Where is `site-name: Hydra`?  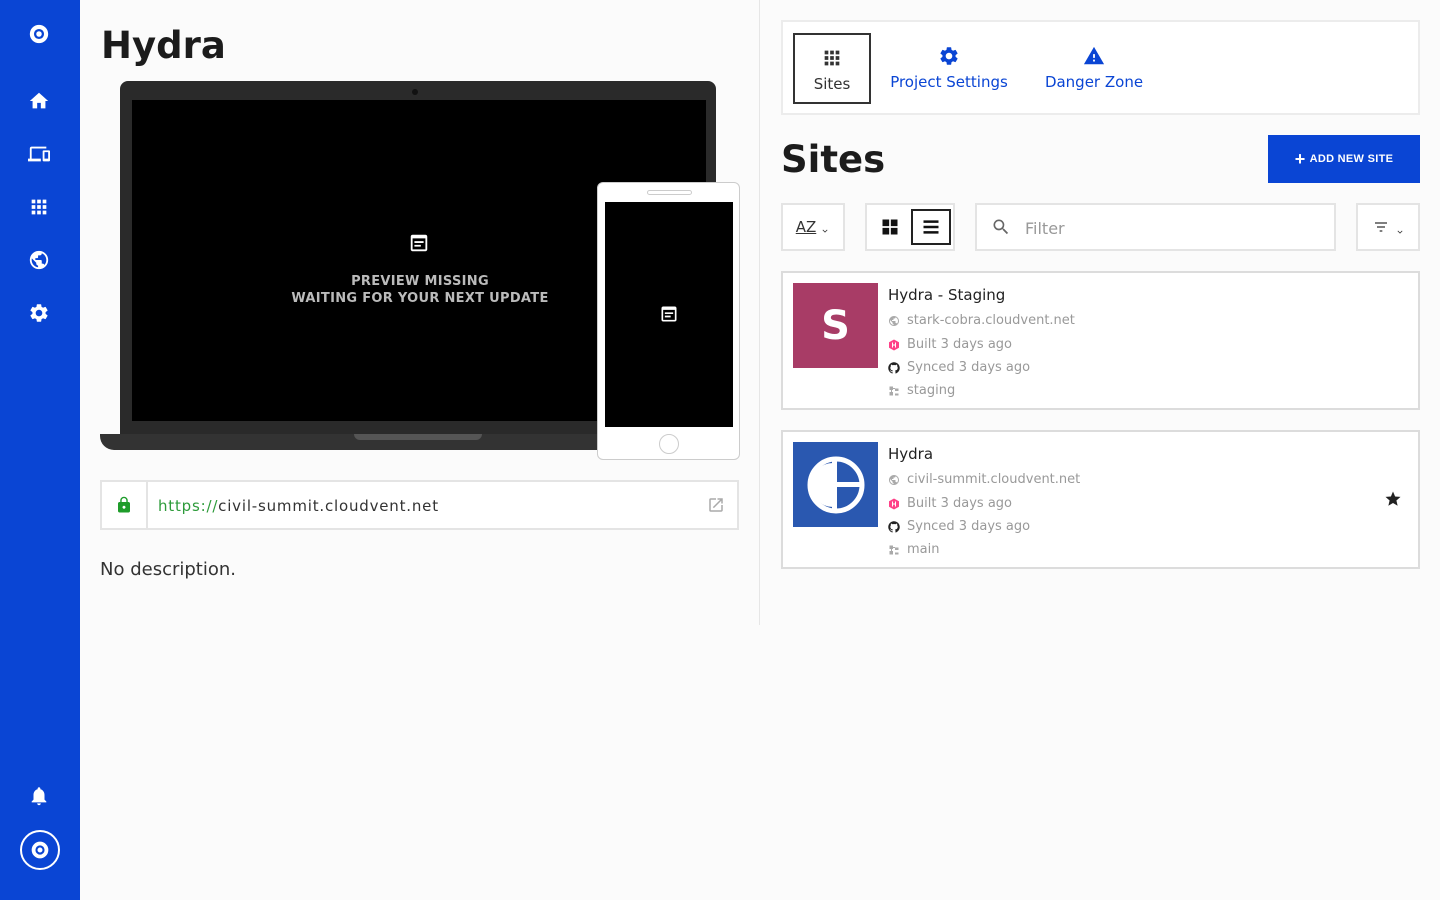
site-name: Hydra is located at coordinates (910, 454).